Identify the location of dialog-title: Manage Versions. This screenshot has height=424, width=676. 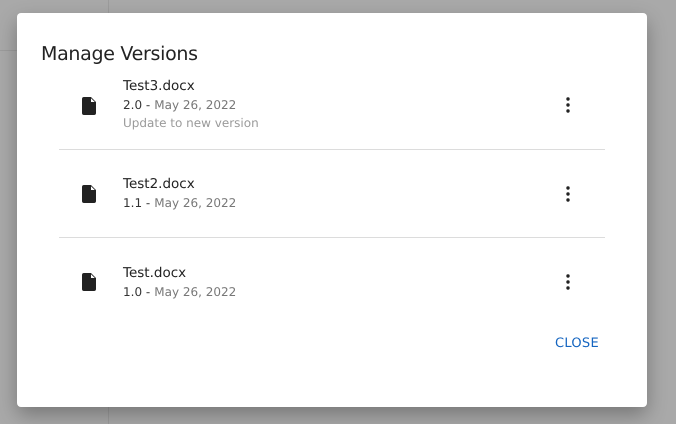
(120, 54).